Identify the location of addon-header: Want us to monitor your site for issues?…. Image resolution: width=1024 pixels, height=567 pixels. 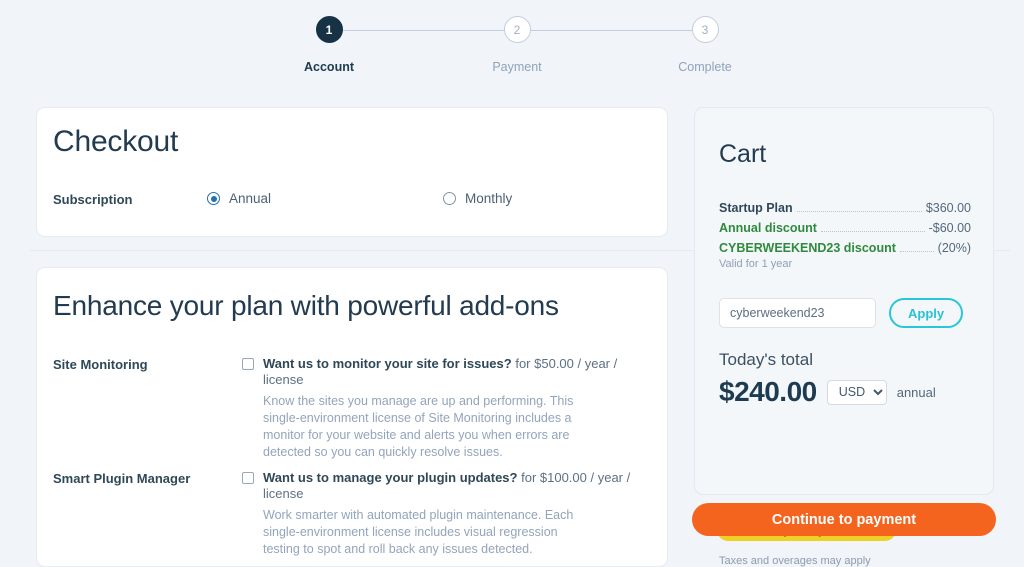
(448, 372).